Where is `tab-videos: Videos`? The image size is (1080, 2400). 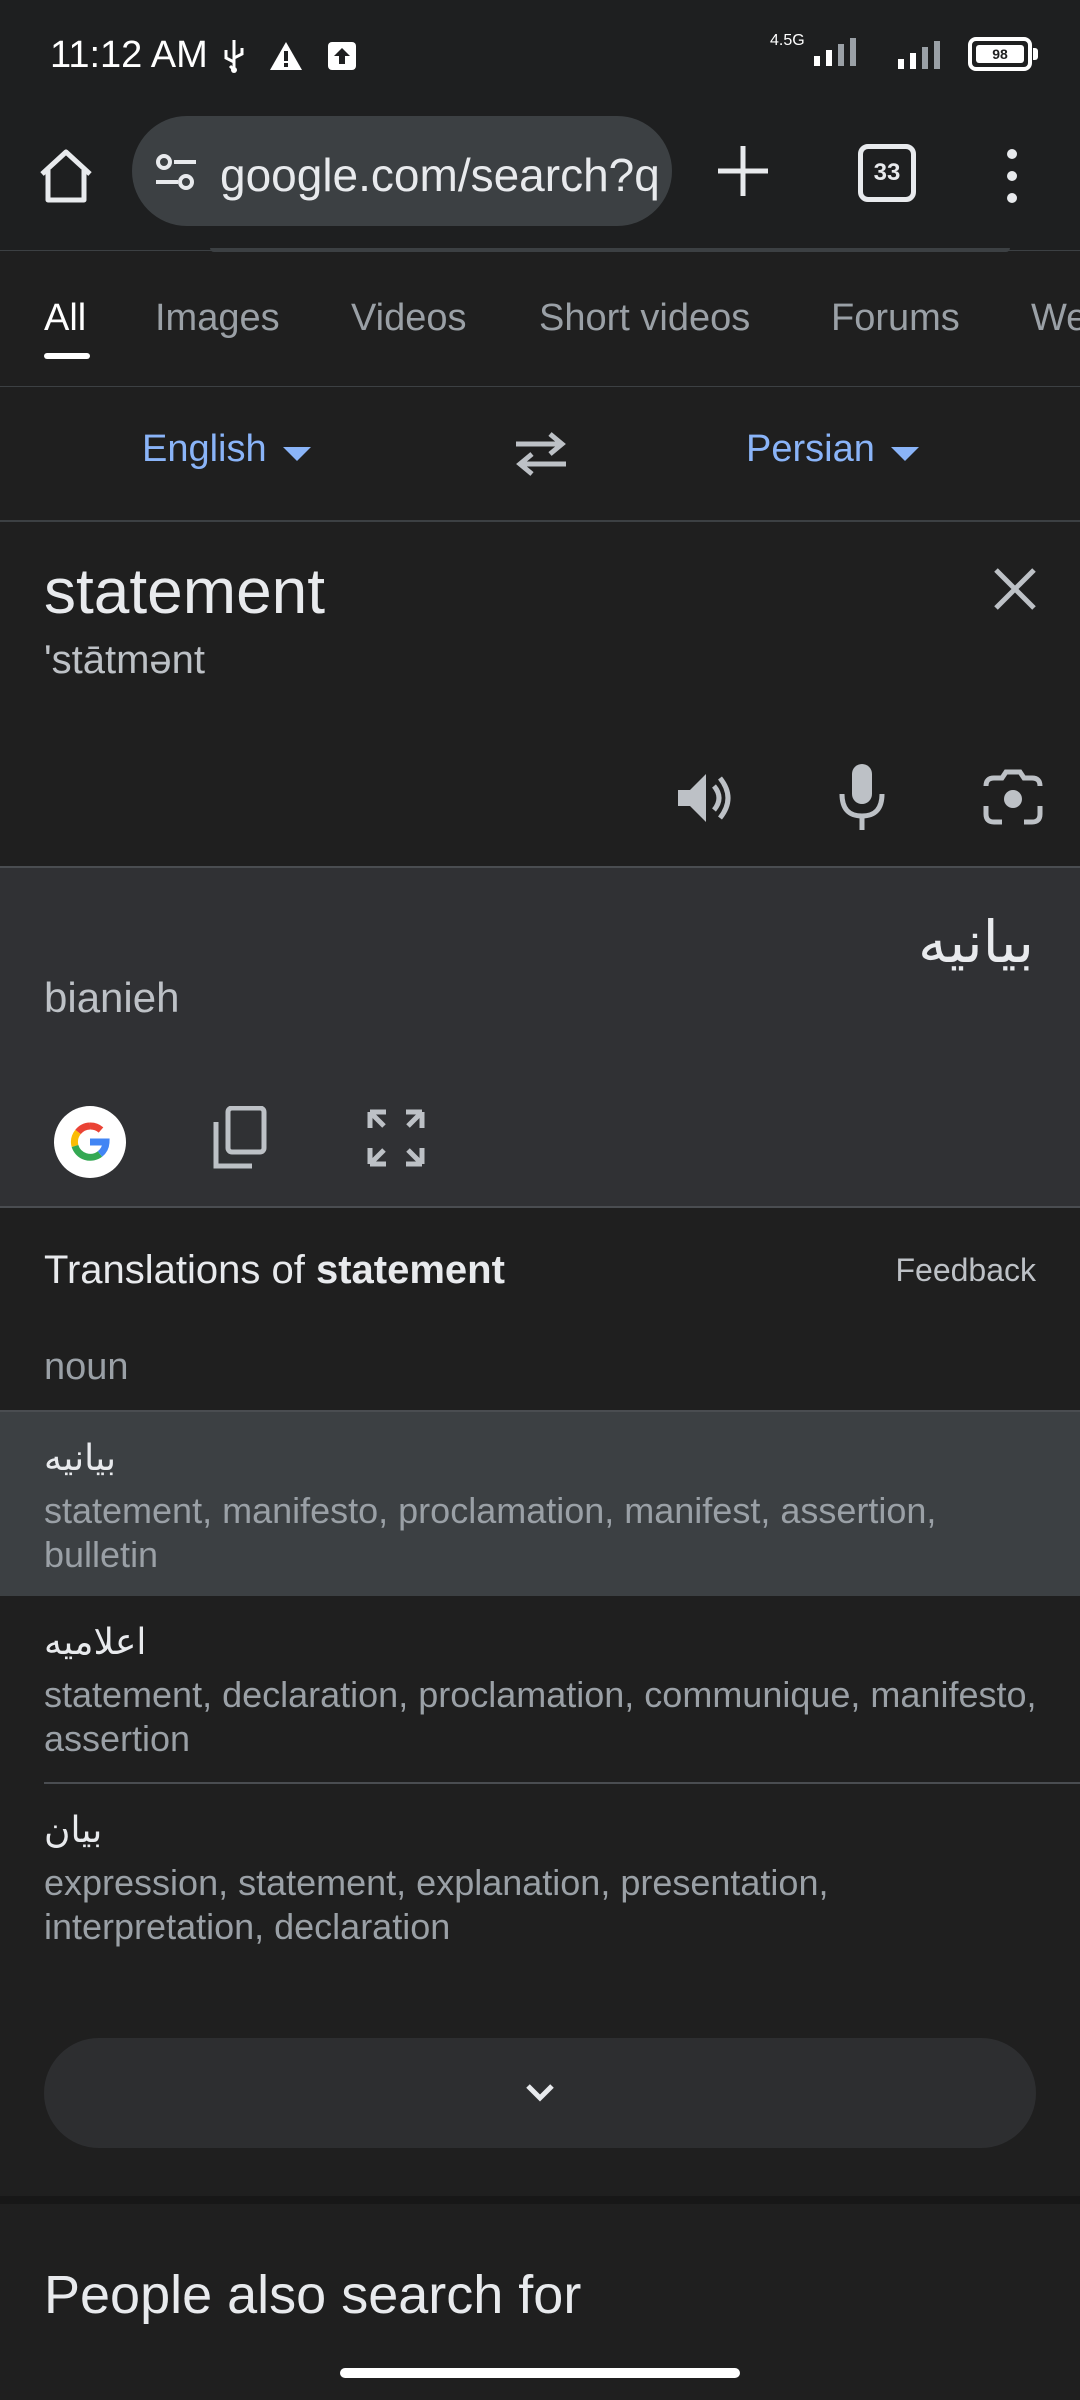 tab-videos: Videos is located at coordinates (409, 318).